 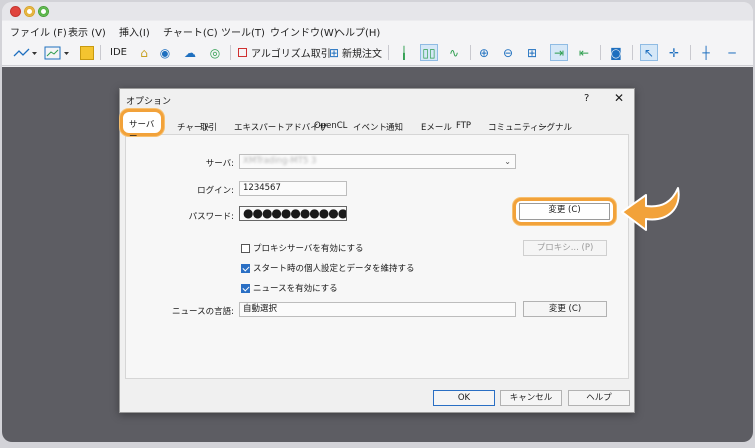 I want to click on change-password-button: 変更 (C), so click(x=564, y=211).